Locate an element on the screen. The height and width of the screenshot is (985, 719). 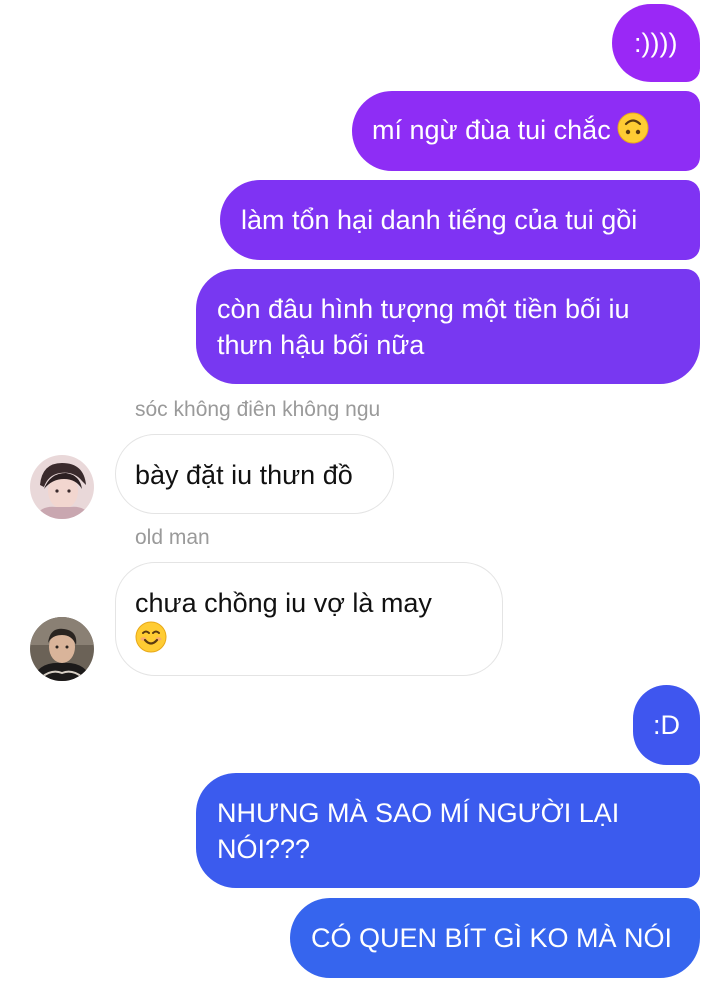
outgoing-message: mí ngừ đùa tui chắc is located at coordinates (526, 131).